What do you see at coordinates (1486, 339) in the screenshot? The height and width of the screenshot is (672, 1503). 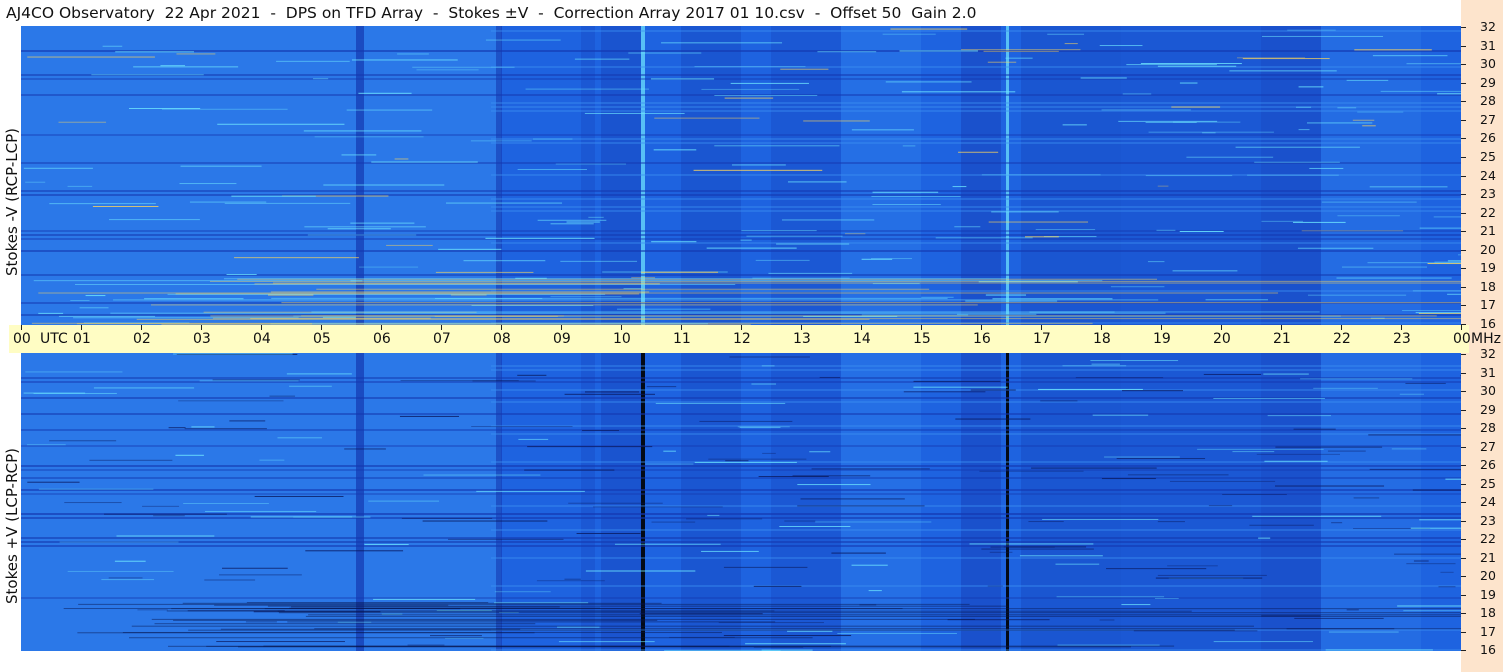 I see `mhz-label: MHz` at bounding box center [1486, 339].